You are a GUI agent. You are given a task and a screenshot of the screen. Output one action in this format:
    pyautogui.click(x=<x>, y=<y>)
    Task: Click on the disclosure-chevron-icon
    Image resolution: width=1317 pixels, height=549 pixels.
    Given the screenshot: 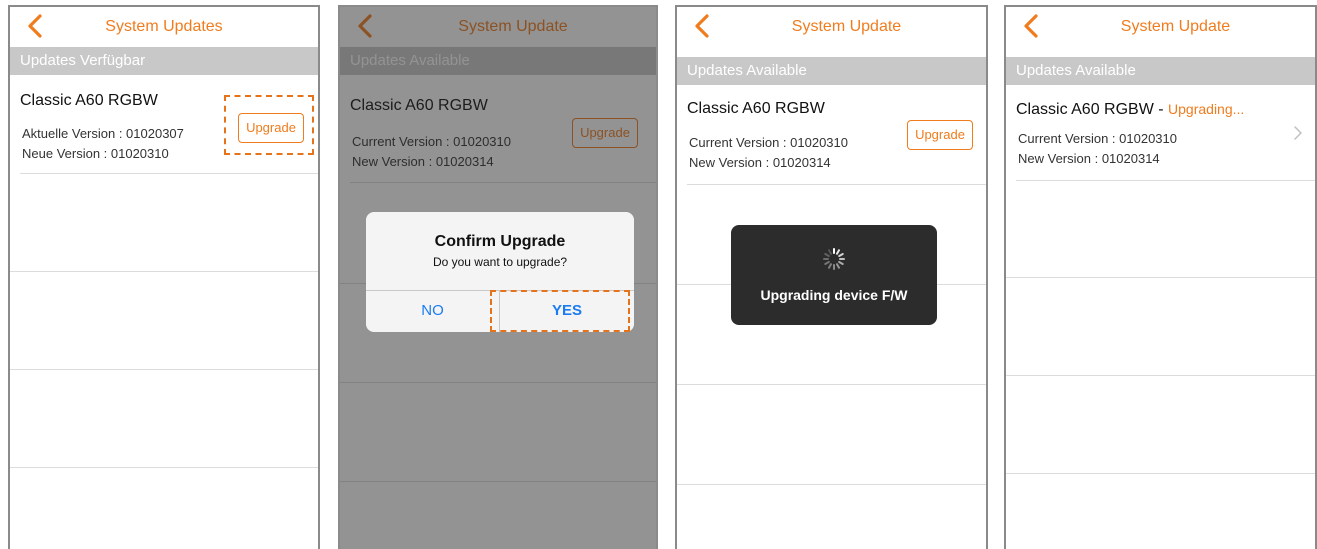 What is the action you would take?
    pyautogui.click(x=1298, y=133)
    